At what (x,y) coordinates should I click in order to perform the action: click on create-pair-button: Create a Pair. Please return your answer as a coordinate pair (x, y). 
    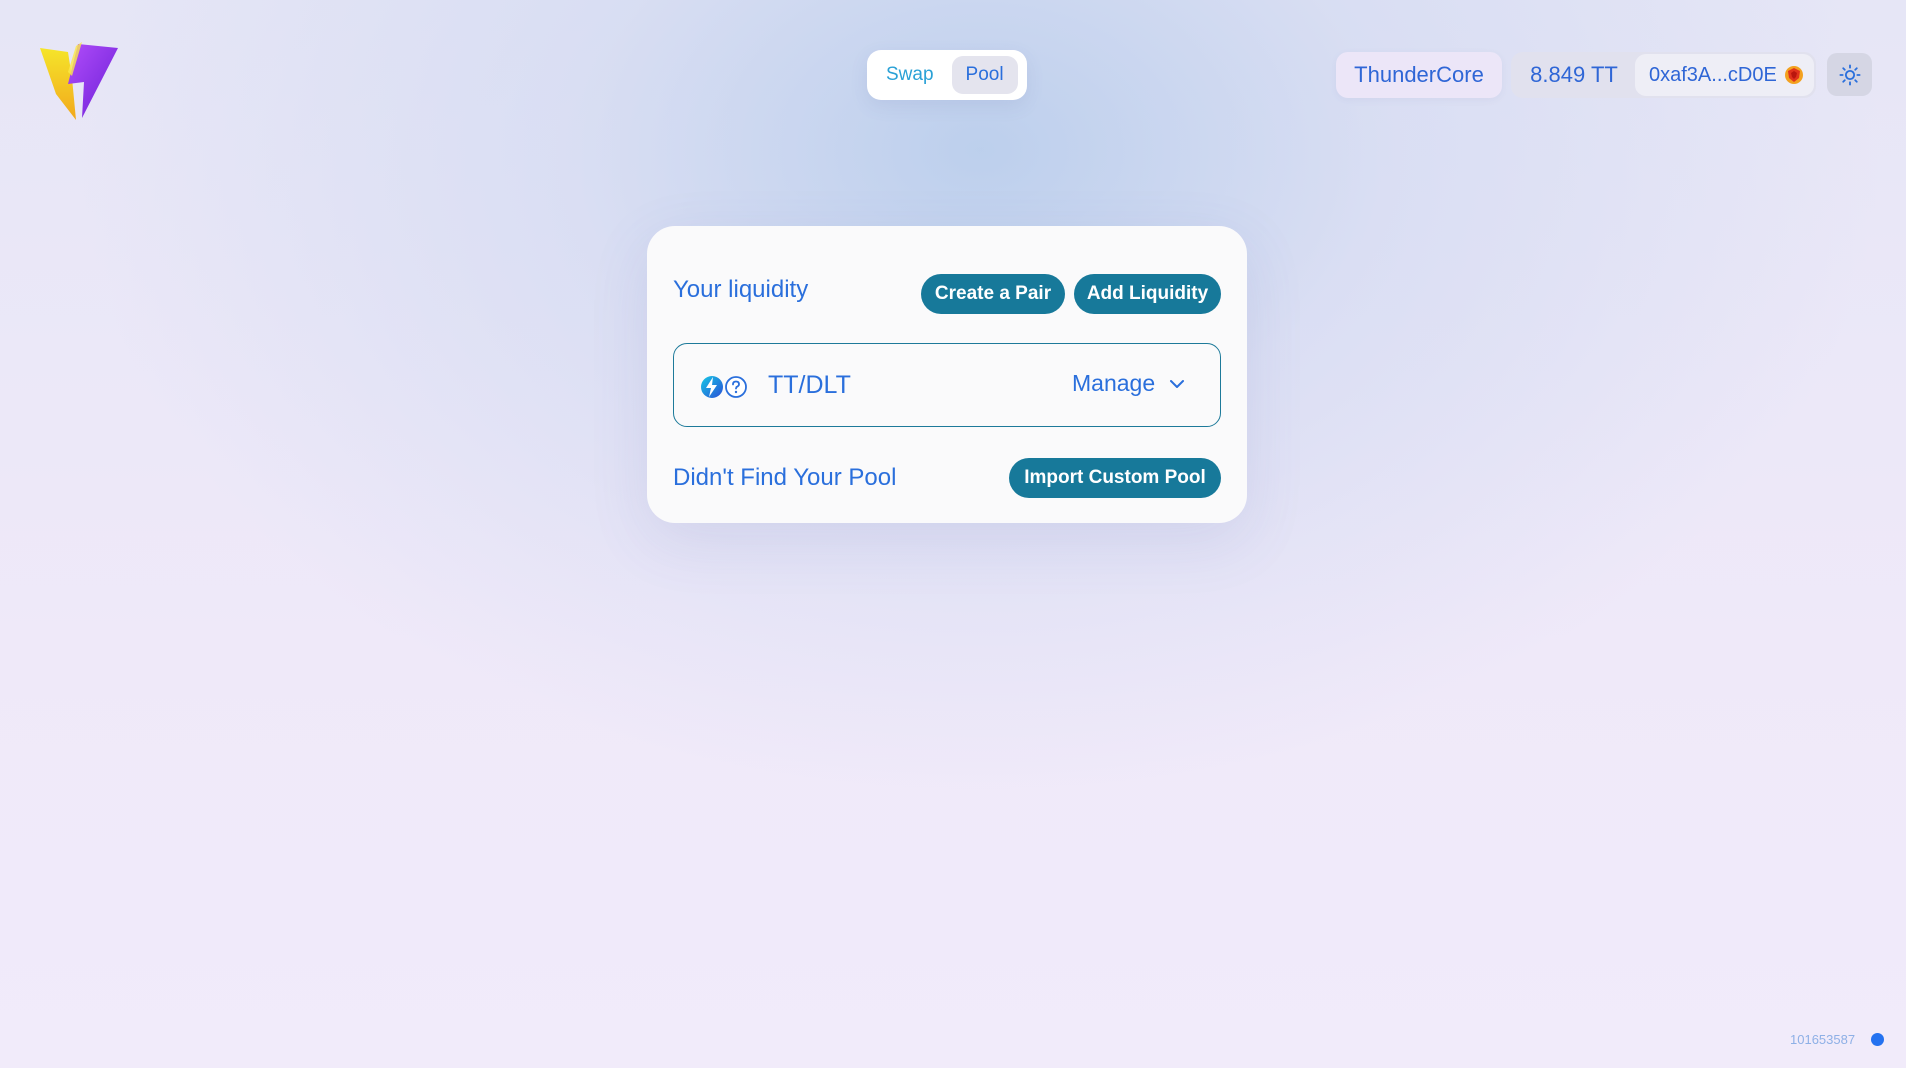
    Looking at the image, I should click on (993, 294).